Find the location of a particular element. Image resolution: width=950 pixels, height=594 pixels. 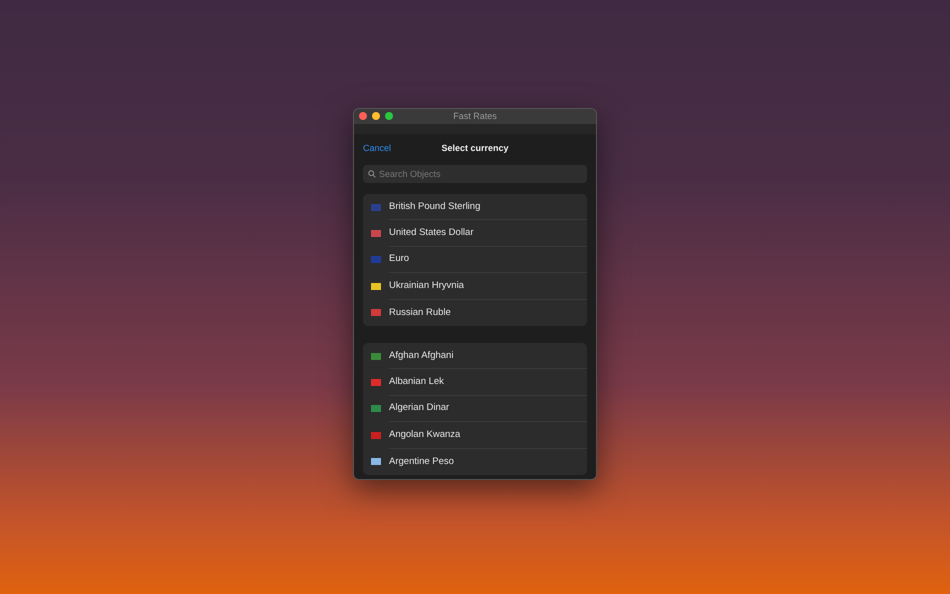

sheet-title: Select currency is located at coordinates (475, 147).